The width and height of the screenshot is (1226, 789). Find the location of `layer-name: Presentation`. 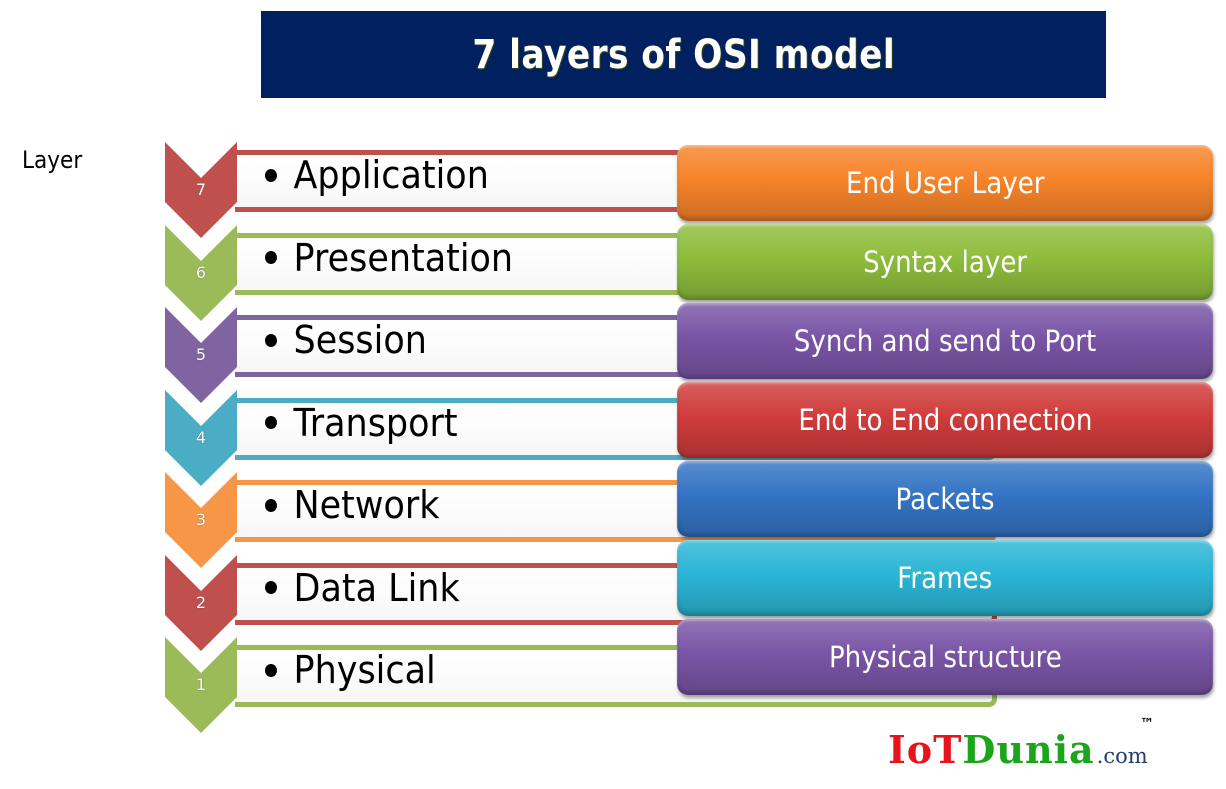

layer-name: Presentation is located at coordinates (403, 257).